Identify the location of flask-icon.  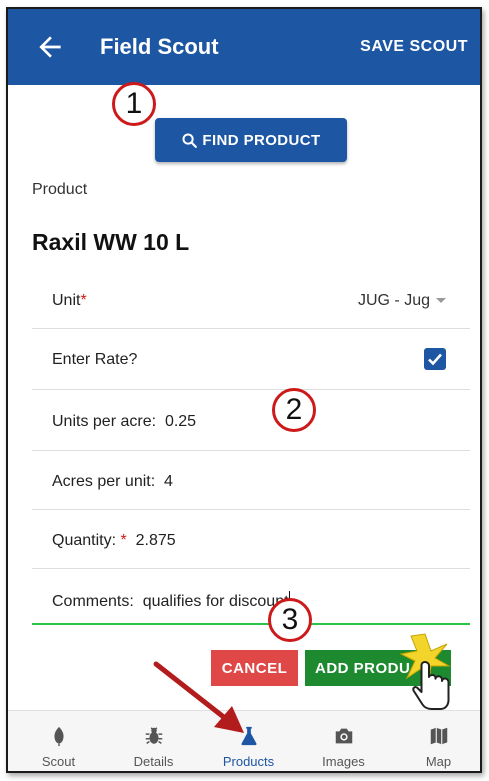
(248, 736).